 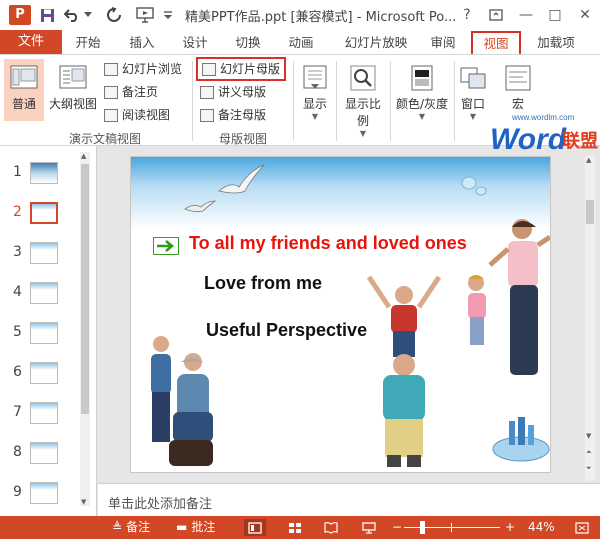 I want to click on zoom-level: 44%, so click(x=541, y=527).